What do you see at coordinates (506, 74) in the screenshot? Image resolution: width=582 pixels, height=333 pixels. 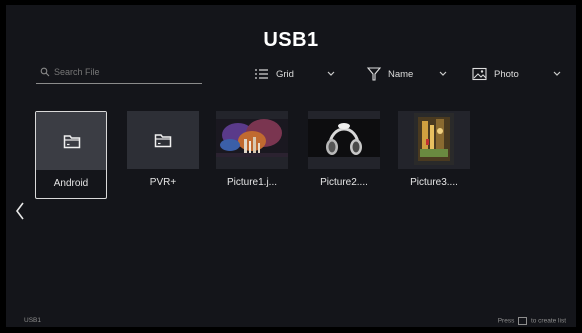 I see `media-type-label: Photo` at bounding box center [506, 74].